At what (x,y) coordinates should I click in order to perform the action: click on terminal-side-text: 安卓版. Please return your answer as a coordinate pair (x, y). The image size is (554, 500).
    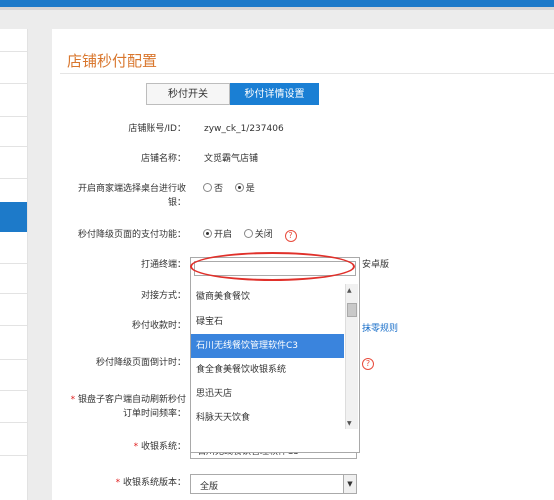
    Looking at the image, I should click on (376, 265).